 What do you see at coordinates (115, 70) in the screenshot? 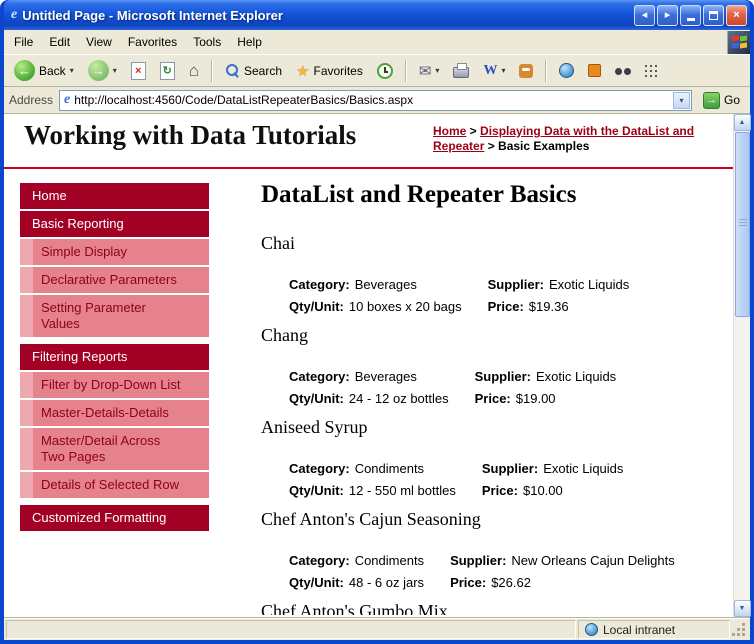
I see `forward-dropdown-icon: ▾` at bounding box center [115, 70].